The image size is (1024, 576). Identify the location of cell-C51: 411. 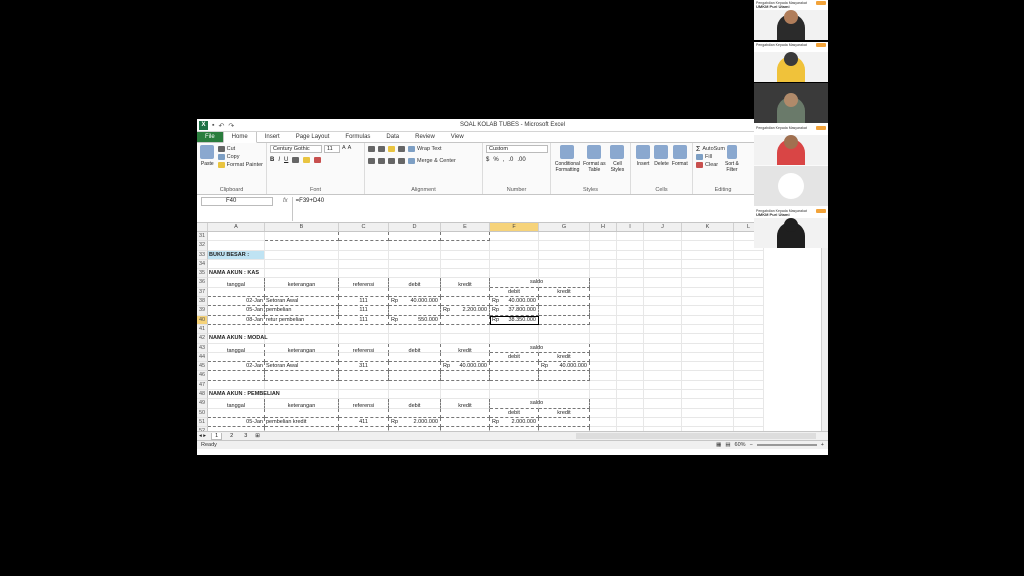
(364, 422).